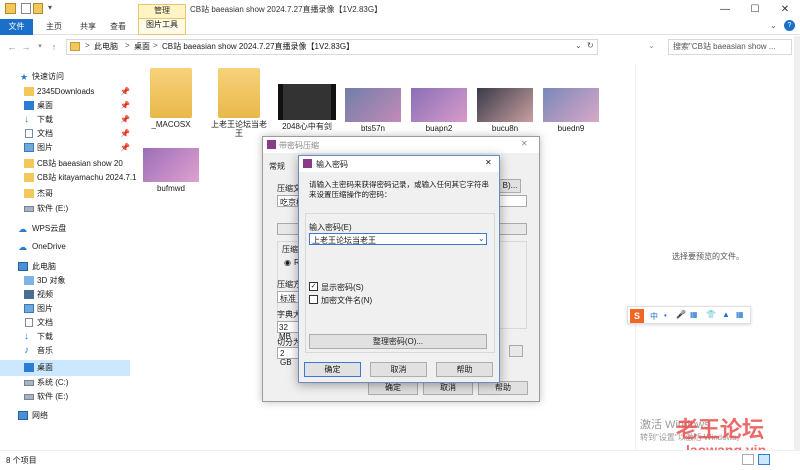  Describe the element at coordinates (755, 9) in the screenshot. I see `maximize-button: ☐` at that location.